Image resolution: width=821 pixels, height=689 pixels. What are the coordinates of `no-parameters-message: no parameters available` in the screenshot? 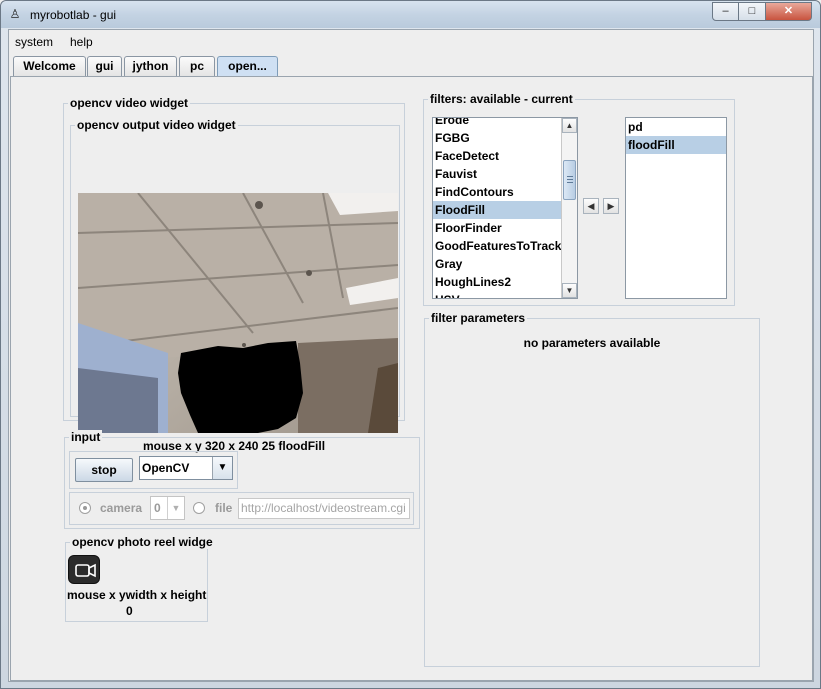 It's located at (592, 343).